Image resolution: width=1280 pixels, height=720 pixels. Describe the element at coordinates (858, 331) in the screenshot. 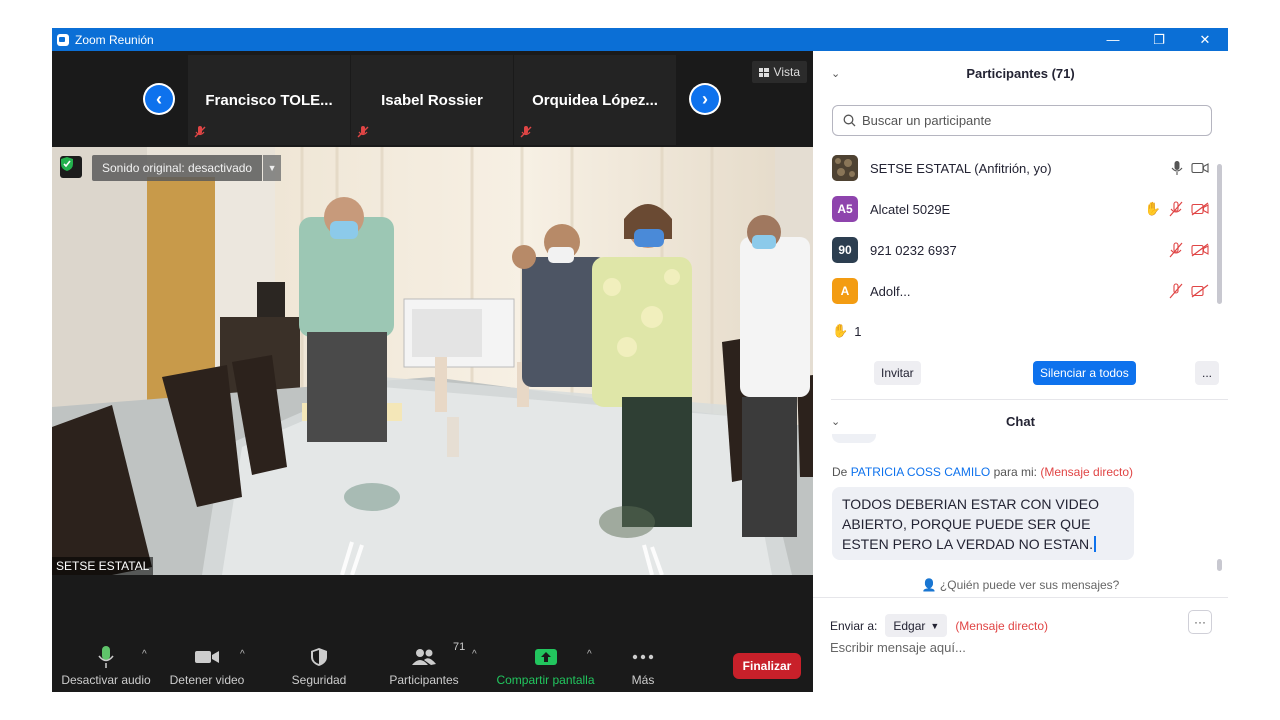

I see `raised-hands-count: 1` at that location.